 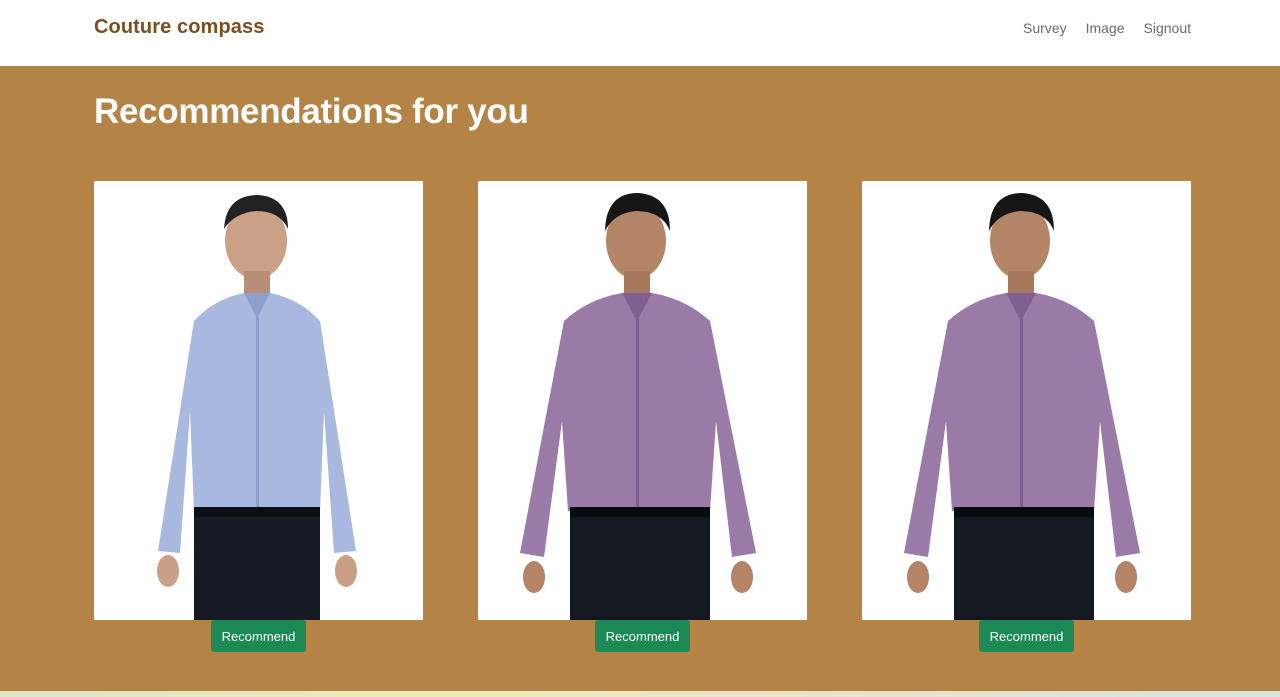 What do you see at coordinates (179, 27) in the screenshot?
I see `brand-logo-link: Couture compass` at bounding box center [179, 27].